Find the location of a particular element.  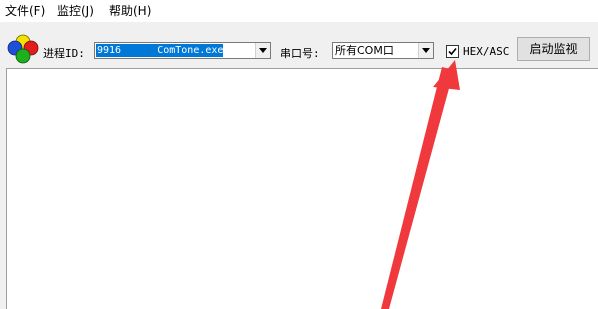

process-selected-value: 9916 ComTone.exe is located at coordinates (160, 50).